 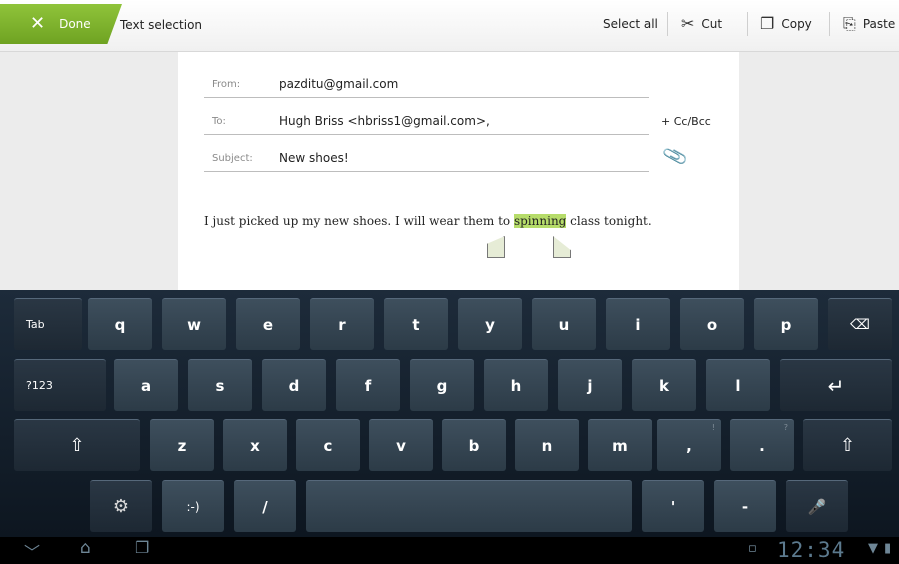 What do you see at coordinates (416, 324) in the screenshot?
I see `key-t: t` at bounding box center [416, 324].